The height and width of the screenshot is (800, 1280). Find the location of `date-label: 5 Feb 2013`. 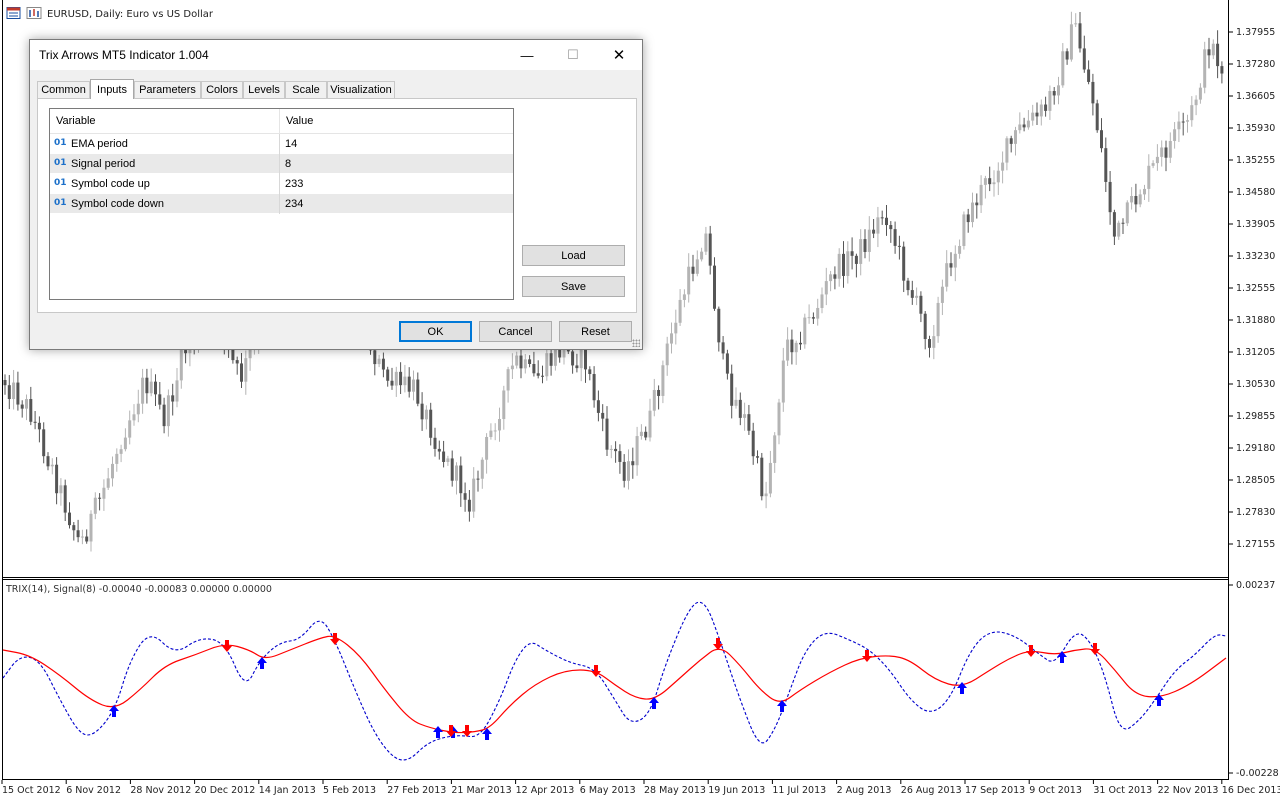

date-label: 5 Feb 2013 is located at coordinates (349, 790).